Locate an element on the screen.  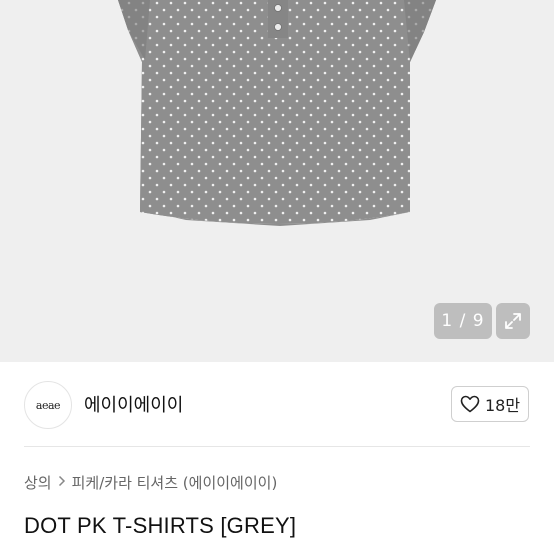
breadcrumb: 상의 피케/카라 티셔츠 (에이이에이이) is located at coordinates (150, 482).